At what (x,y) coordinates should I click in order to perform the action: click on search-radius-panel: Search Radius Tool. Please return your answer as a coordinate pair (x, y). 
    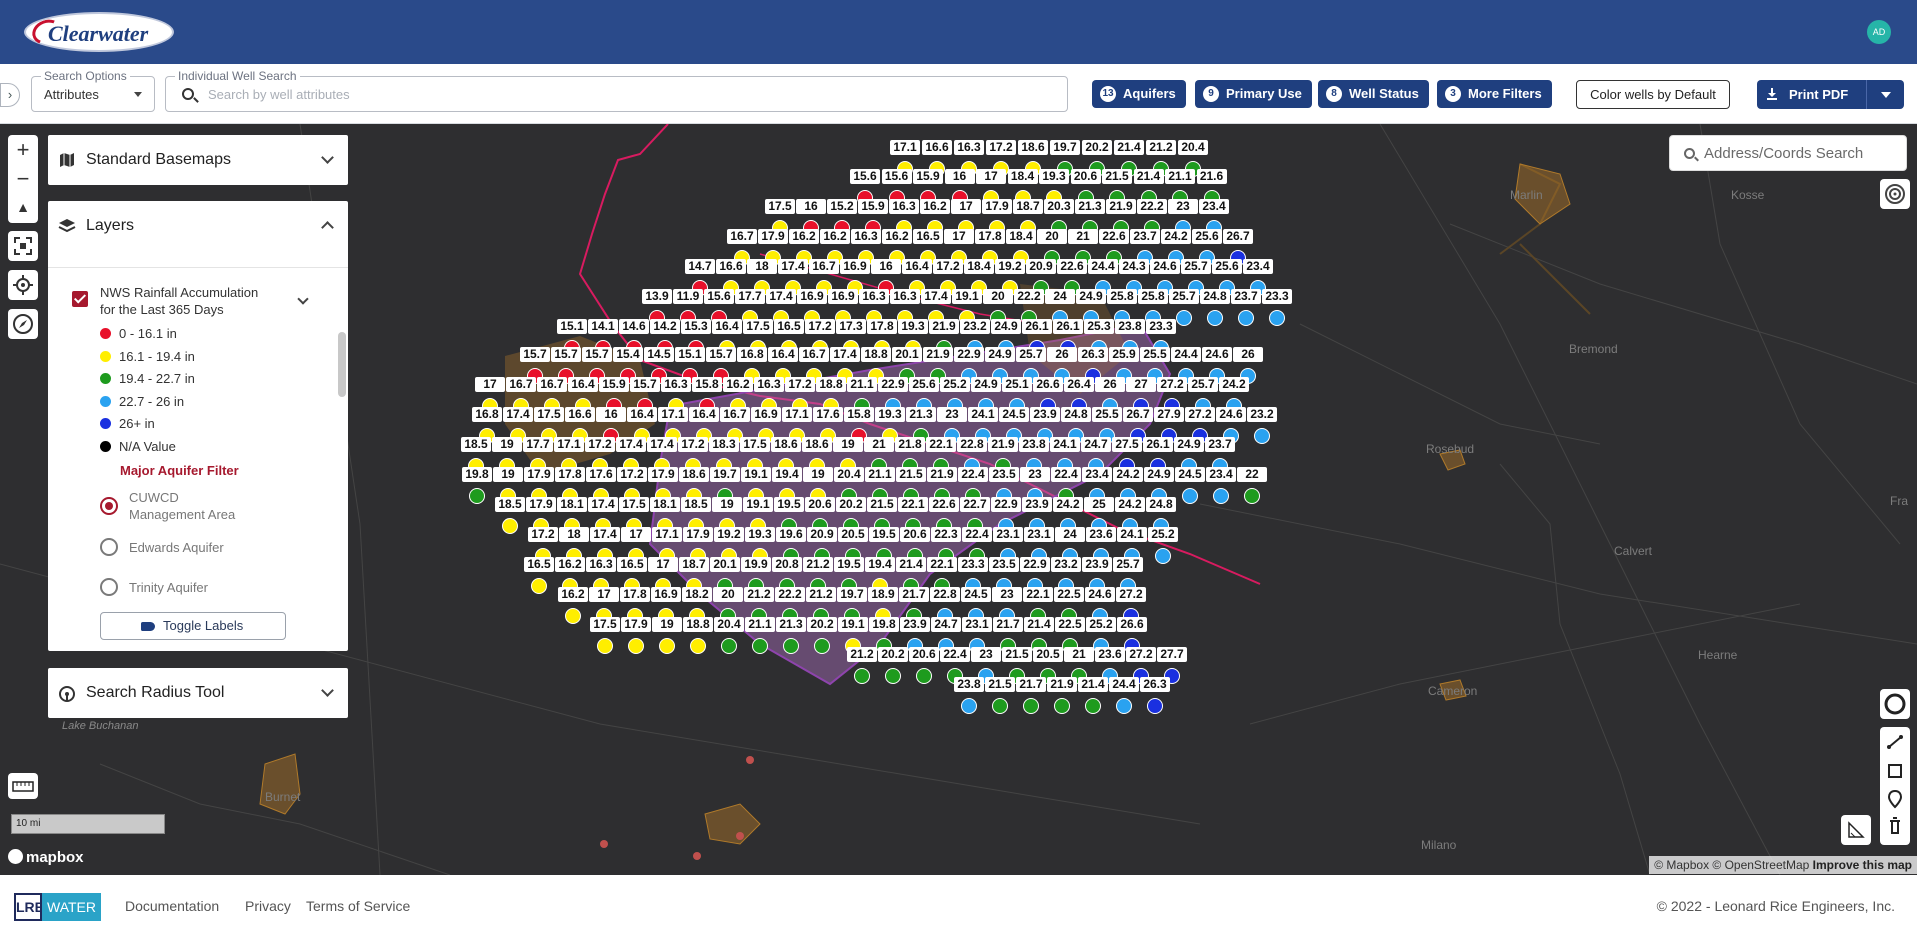
    Looking at the image, I should click on (198, 693).